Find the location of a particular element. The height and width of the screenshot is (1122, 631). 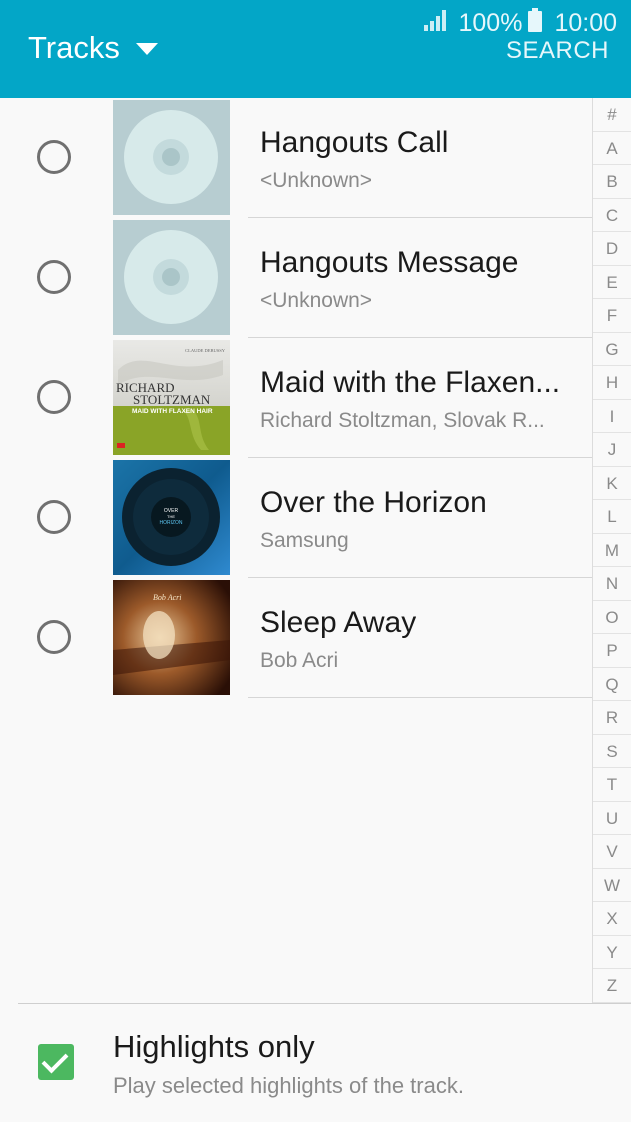

check-icon is located at coordinates (55, 1060).